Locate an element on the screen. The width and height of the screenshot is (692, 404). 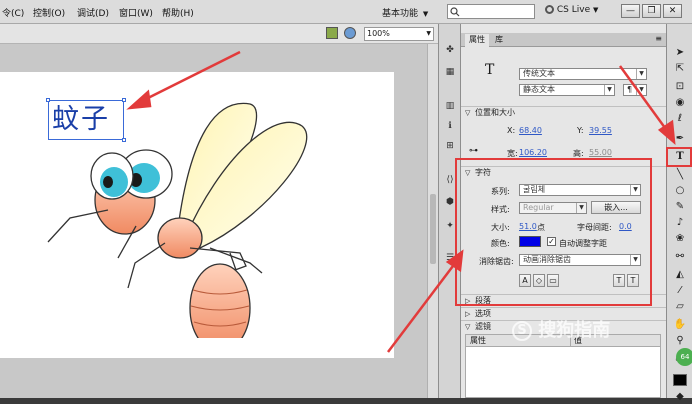
cs-live-button: CS Live ▼ is located at coordinates (571, 10).